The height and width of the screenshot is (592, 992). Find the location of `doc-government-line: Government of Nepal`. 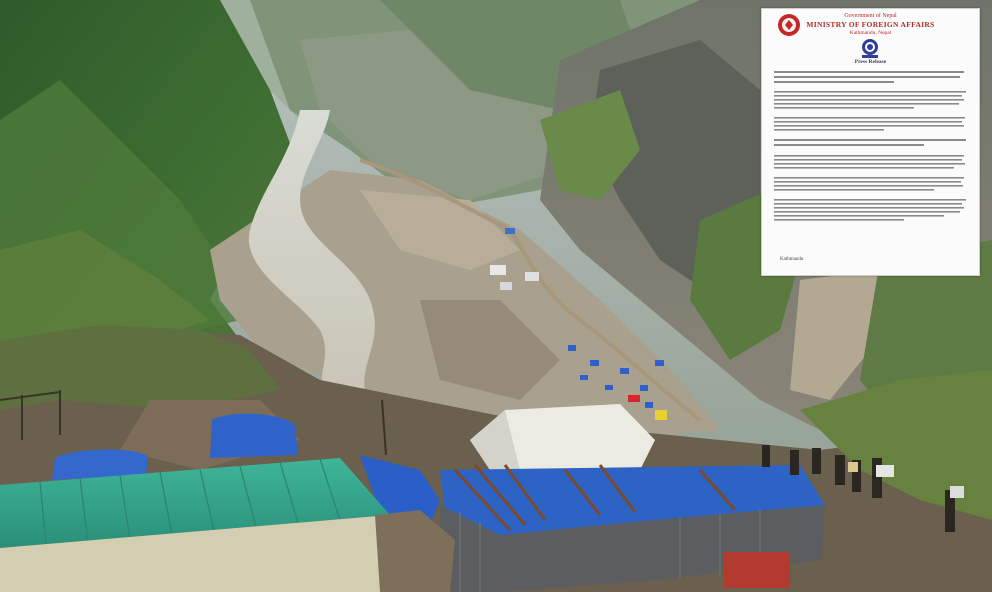

doc-government-line: Government of Nepal is located at coordinates (870, 16).